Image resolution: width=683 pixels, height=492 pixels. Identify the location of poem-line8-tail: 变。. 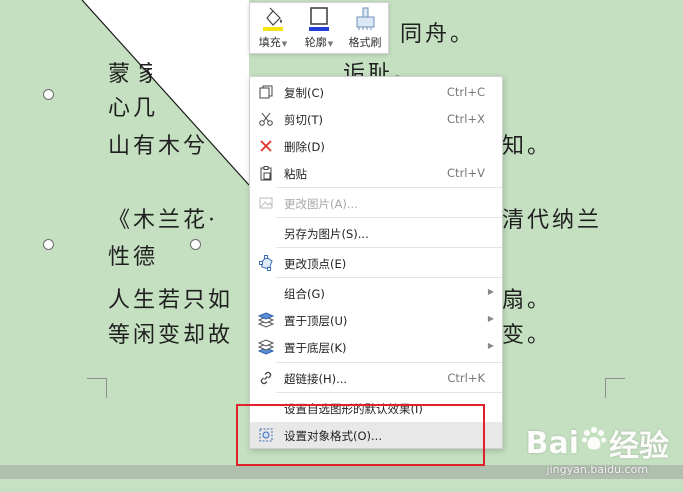
(527, 335).